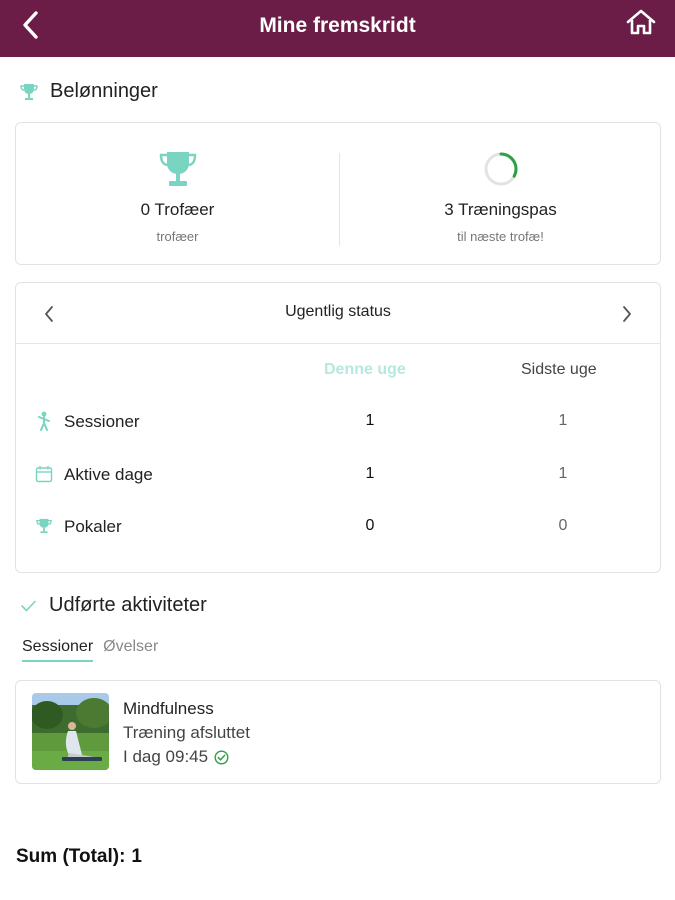  I want to click on activity-status: Træning afsluttet, so click(186, 732).